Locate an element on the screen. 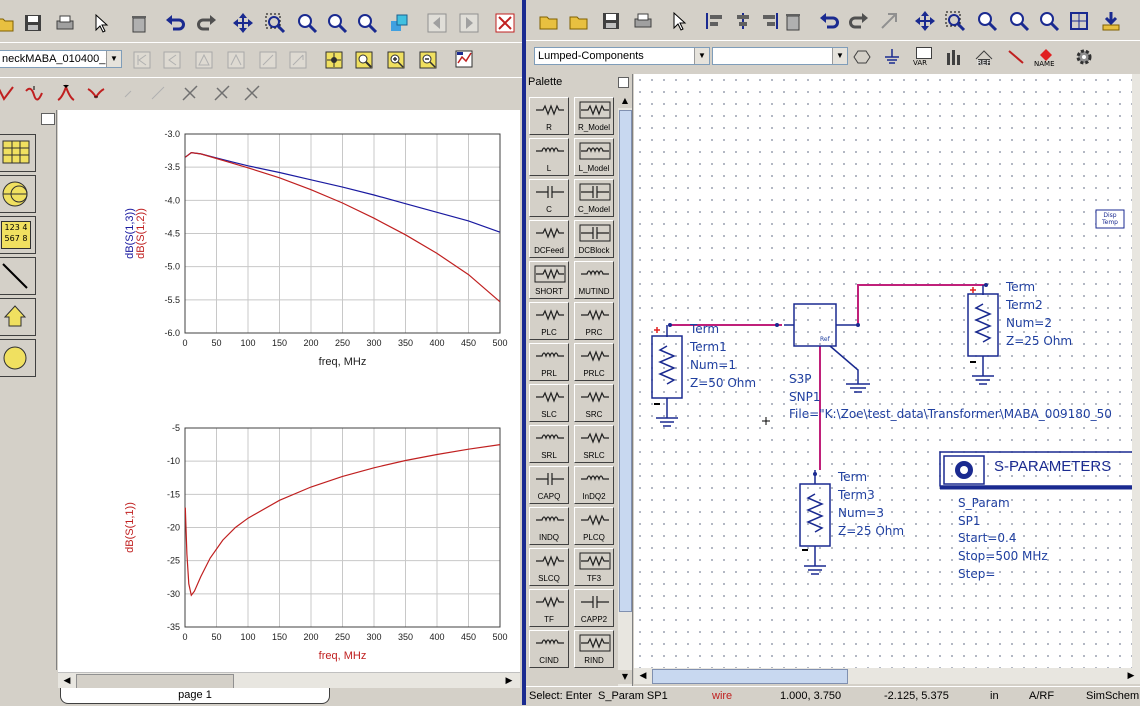  rotate-icon is located at coordinates (889, 21).